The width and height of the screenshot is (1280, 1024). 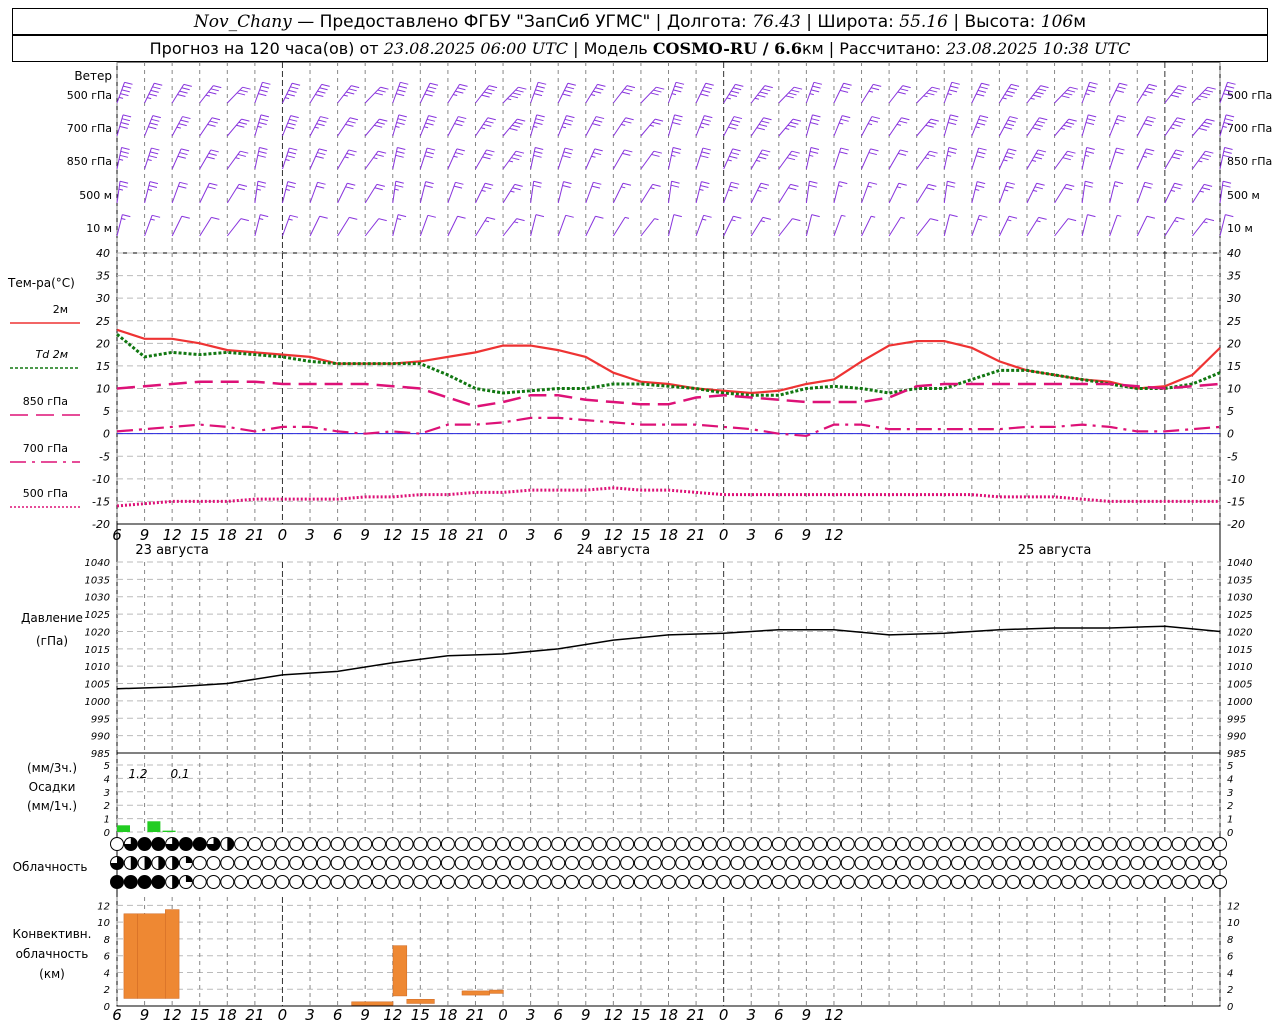 I want to click on temp-tick-label: 20, so click(x=103, y=343).